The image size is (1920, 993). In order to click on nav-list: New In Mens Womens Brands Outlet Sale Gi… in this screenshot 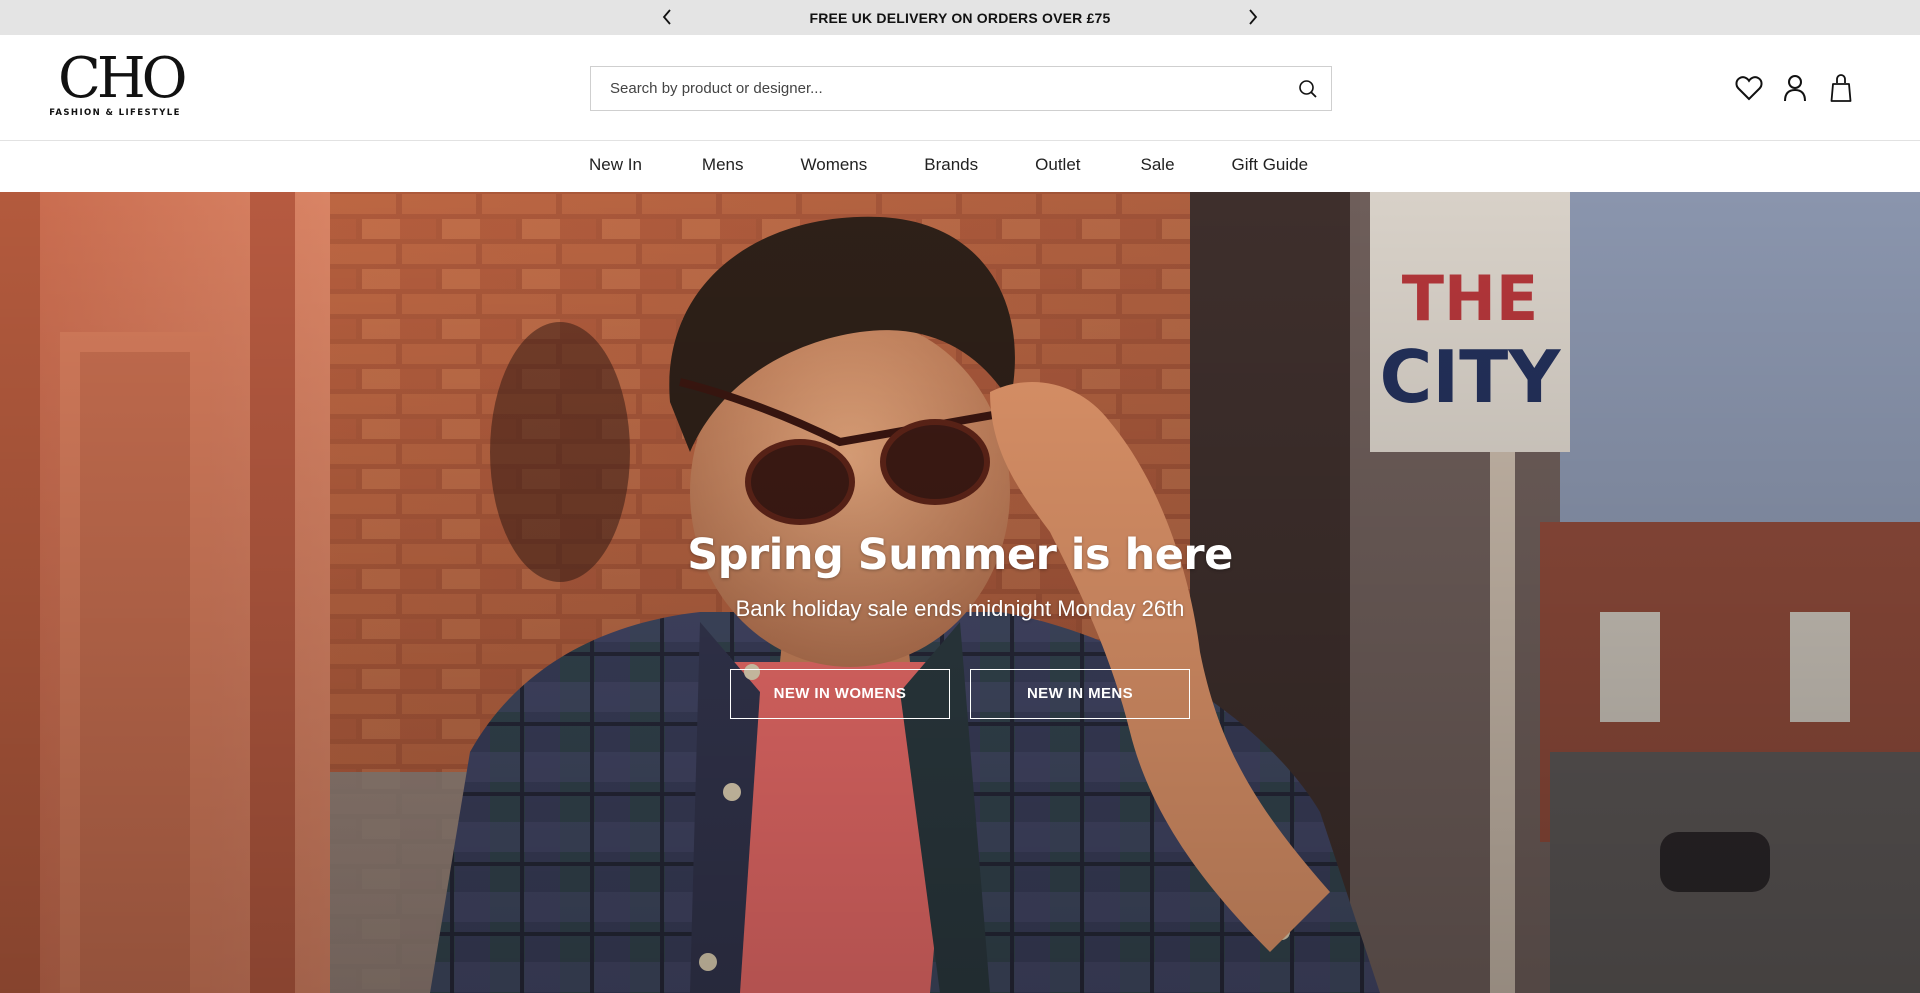, I will do `click(948, 167)`.